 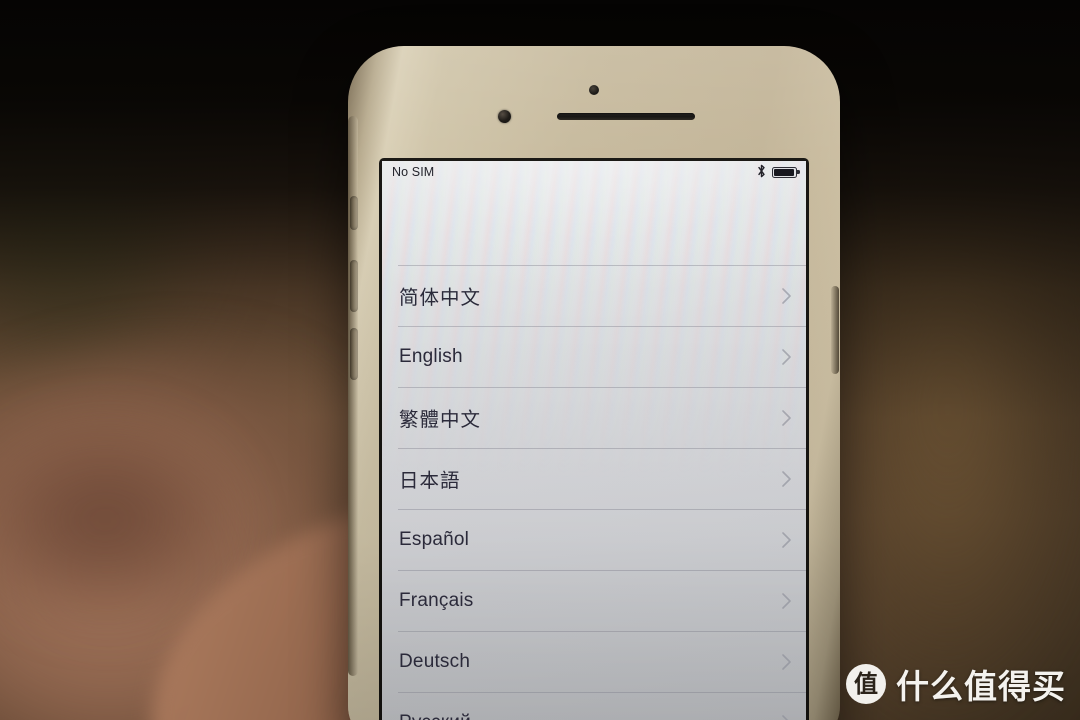 I want to click on language-row: Русский, so click(x=594, y=706).